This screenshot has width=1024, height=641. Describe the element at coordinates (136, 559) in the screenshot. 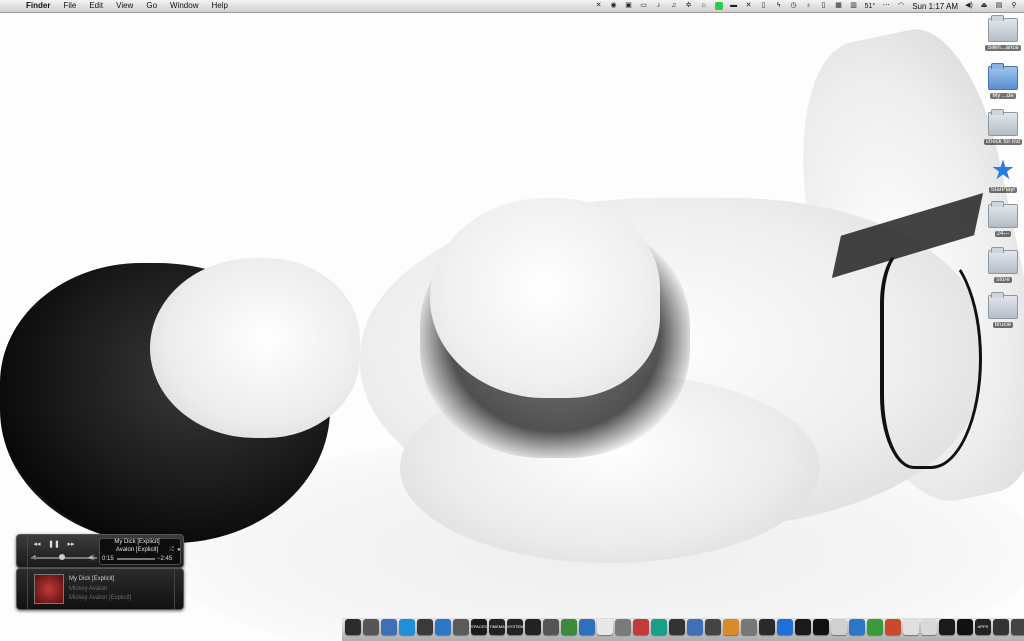

I see `track-progress-bar` at that location.